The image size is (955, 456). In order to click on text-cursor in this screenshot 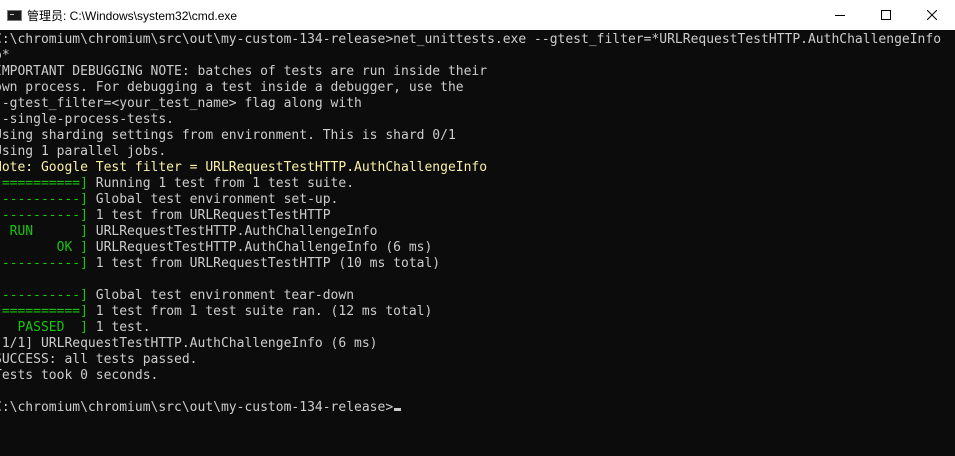, I will do `click(398, 409)`.